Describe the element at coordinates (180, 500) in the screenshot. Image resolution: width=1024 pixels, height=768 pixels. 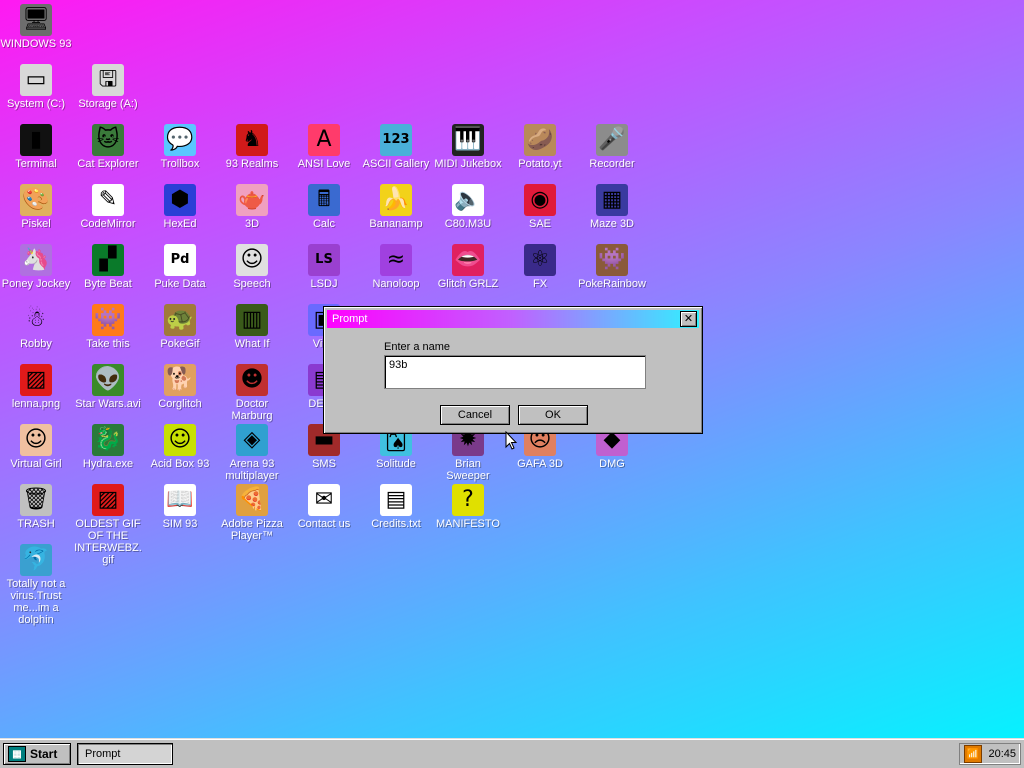
I see `sim-93-icon: 📖` at that location.